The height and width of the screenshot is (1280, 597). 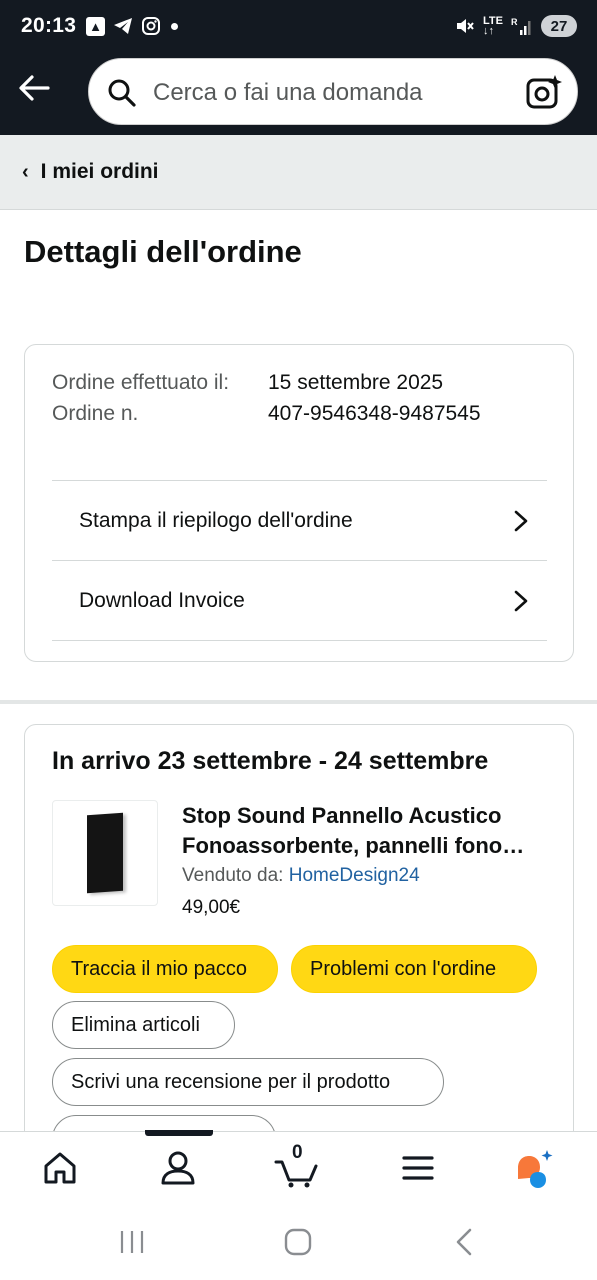 What do you see at coordinates (216, 520) in the screenshot?
I see `print-summary-label: Stampa il riepilogo dell'ordine` at bounding box center [216, 520].